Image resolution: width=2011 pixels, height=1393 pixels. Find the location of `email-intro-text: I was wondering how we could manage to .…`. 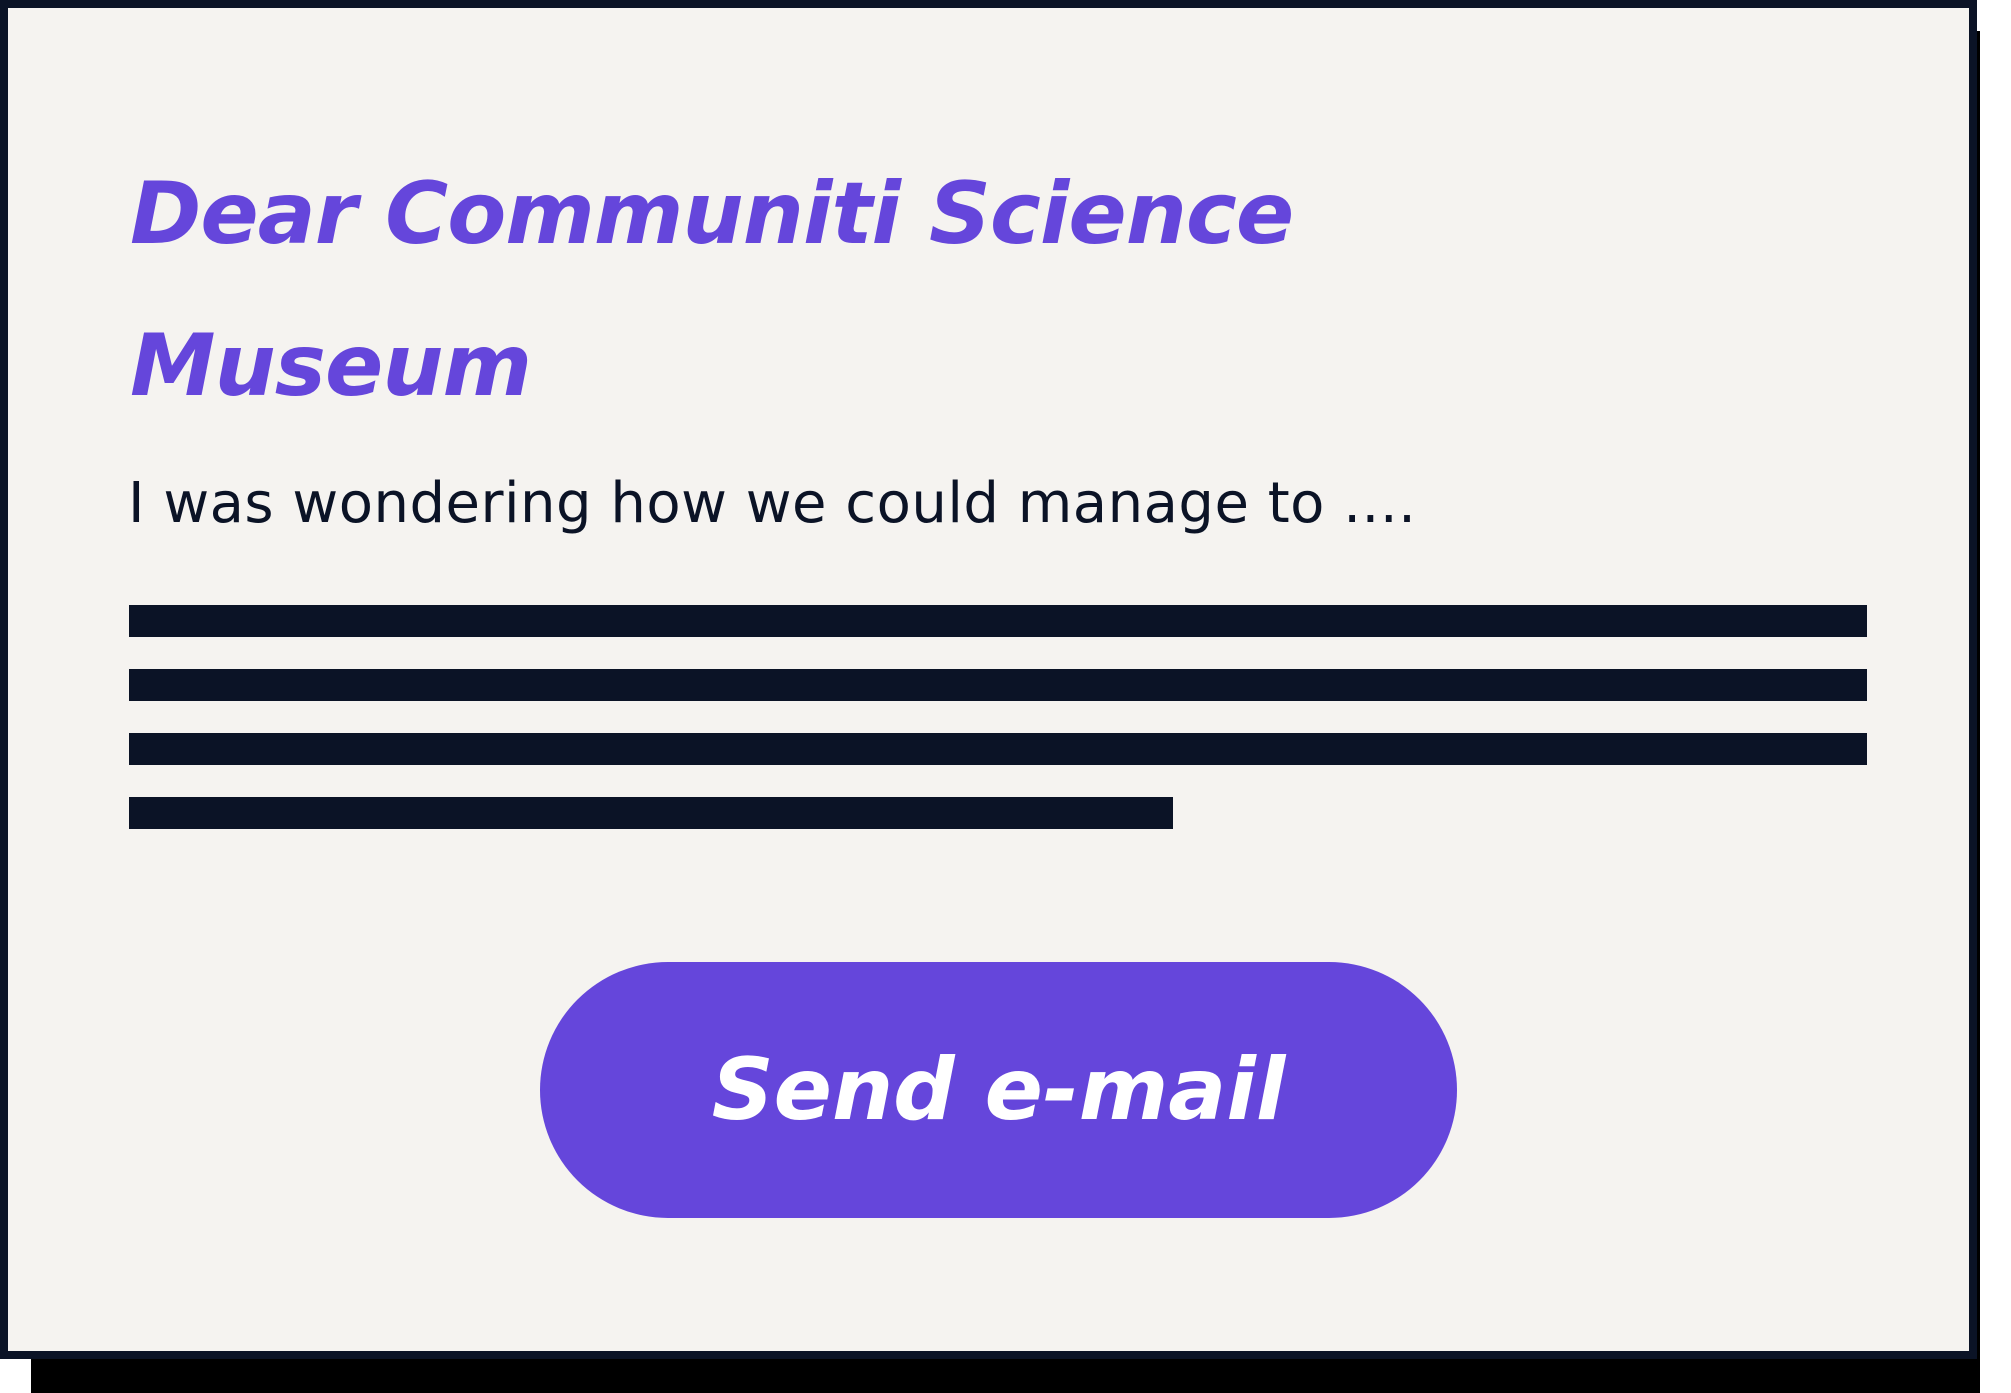

email-intro-text: I was wondering how we could manage to .… is located at coordinates (772, 503).